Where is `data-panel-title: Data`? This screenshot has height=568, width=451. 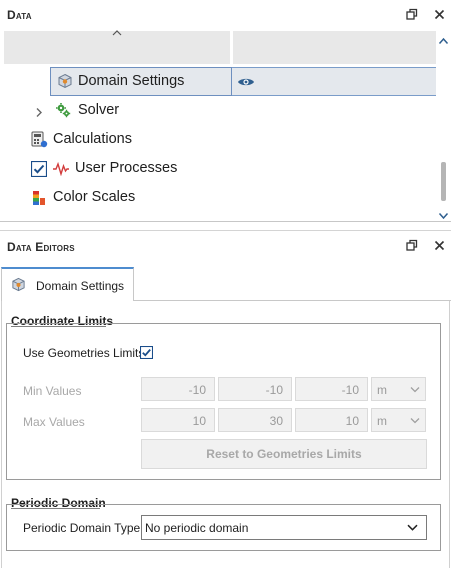 data-panel-title: Data is located at coordinates (19, 15).